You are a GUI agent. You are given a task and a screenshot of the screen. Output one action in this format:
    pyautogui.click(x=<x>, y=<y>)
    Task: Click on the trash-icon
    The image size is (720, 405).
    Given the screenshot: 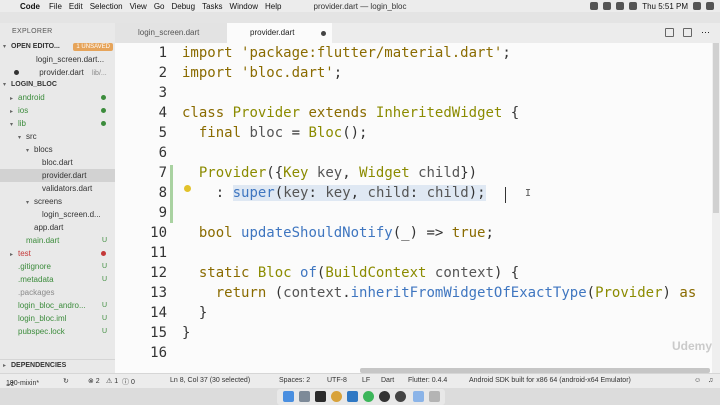 What is the action you would take?
    pyautogui.click(x=434, y=396)
    